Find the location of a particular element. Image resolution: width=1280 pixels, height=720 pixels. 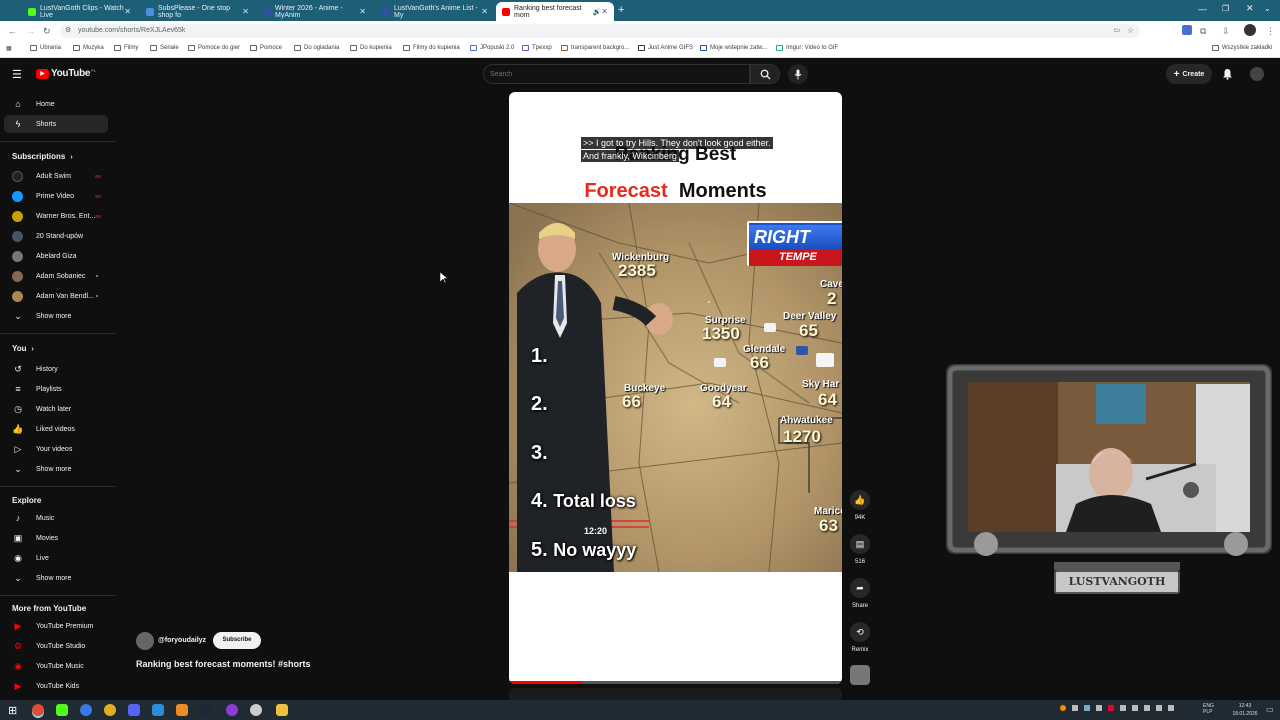

explore-show-more: ⌄ Show more is located at coordinates (41, 578).